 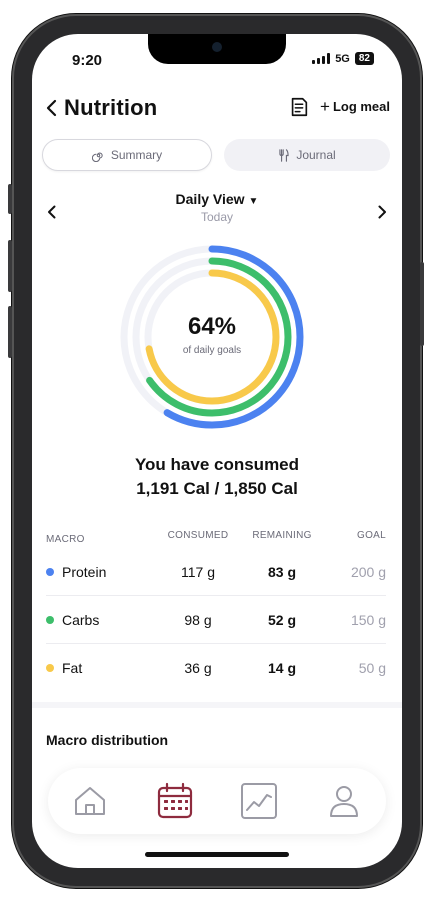 I want to click on tab-summary-label: Summary, so click(x=136, y=155).